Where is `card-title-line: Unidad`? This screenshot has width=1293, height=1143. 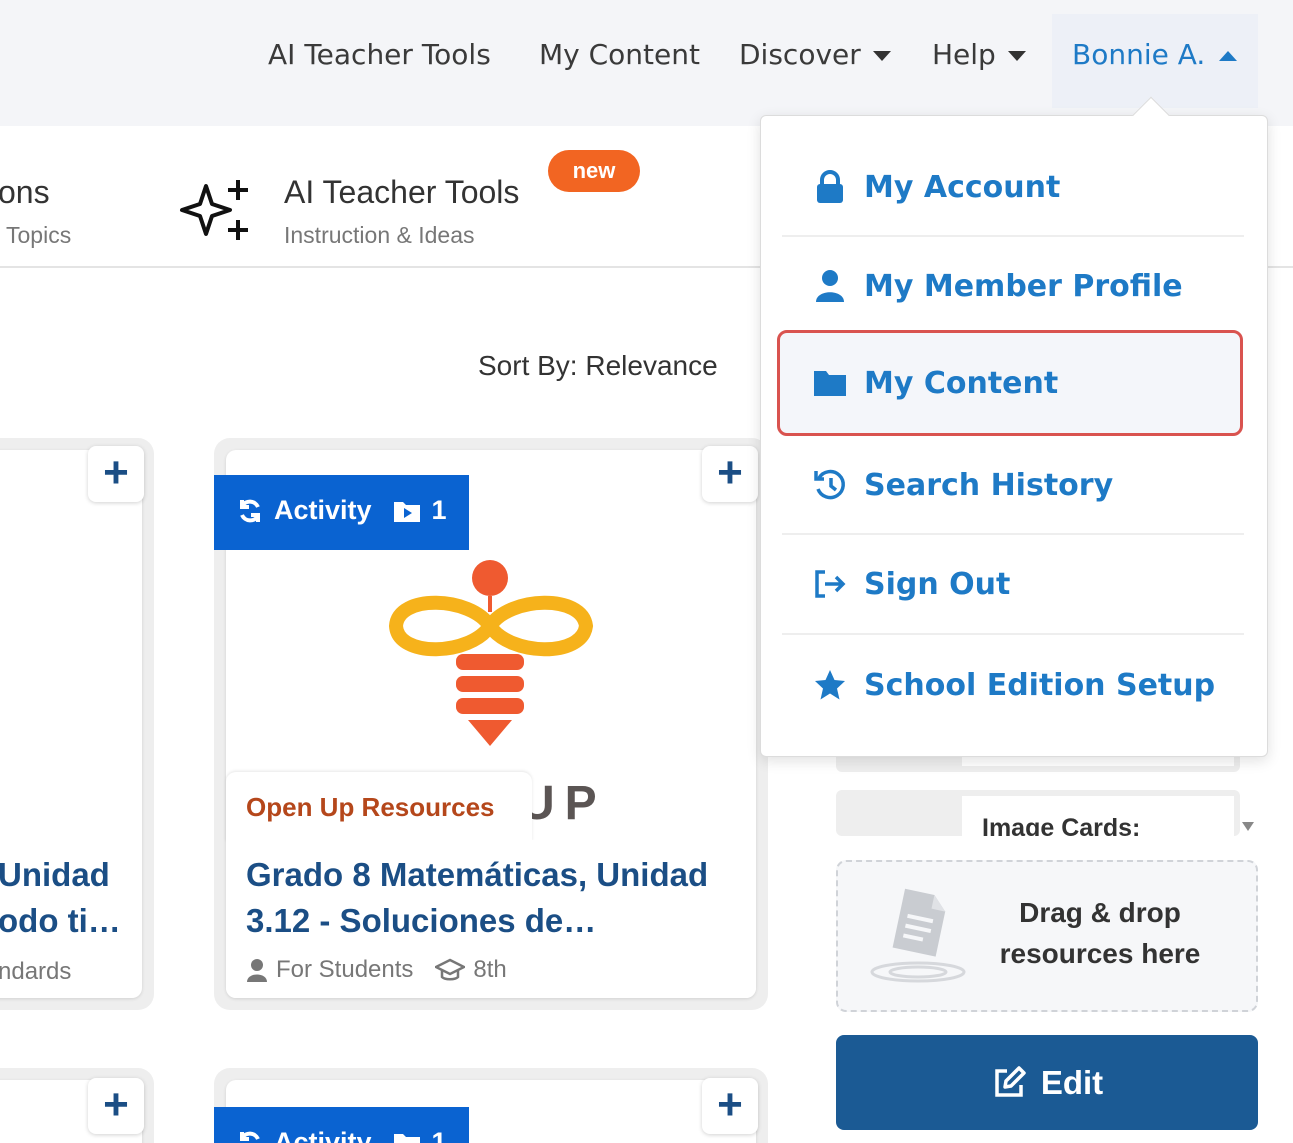
card-title-line: Unidad is located at coordinates (55, 874).